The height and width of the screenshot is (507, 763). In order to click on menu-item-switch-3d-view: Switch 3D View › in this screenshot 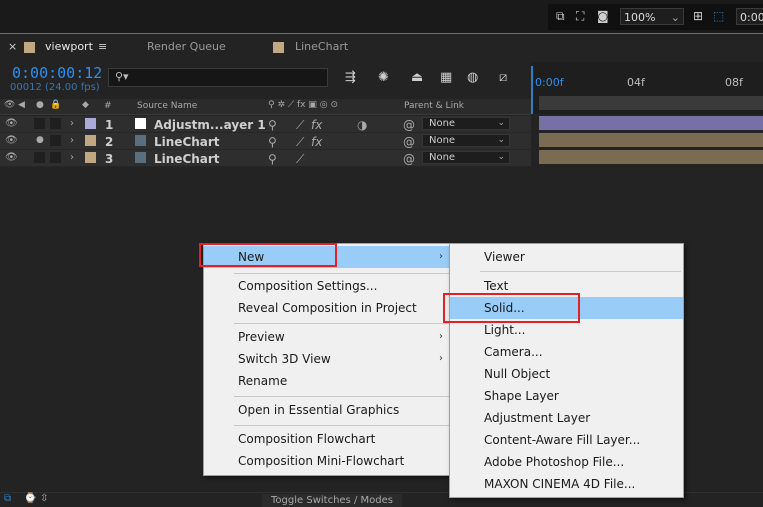, I will do `click(327, 359)`.